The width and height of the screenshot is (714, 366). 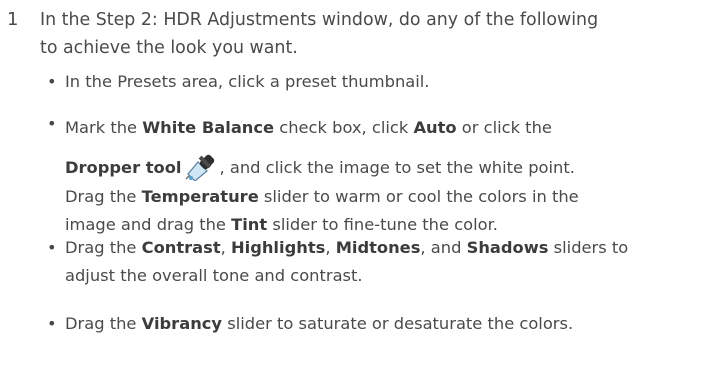 What do you see at coordinates (13, 19) in the screenshot?
I see `step-number: 1` at bounding box center [13, 19].